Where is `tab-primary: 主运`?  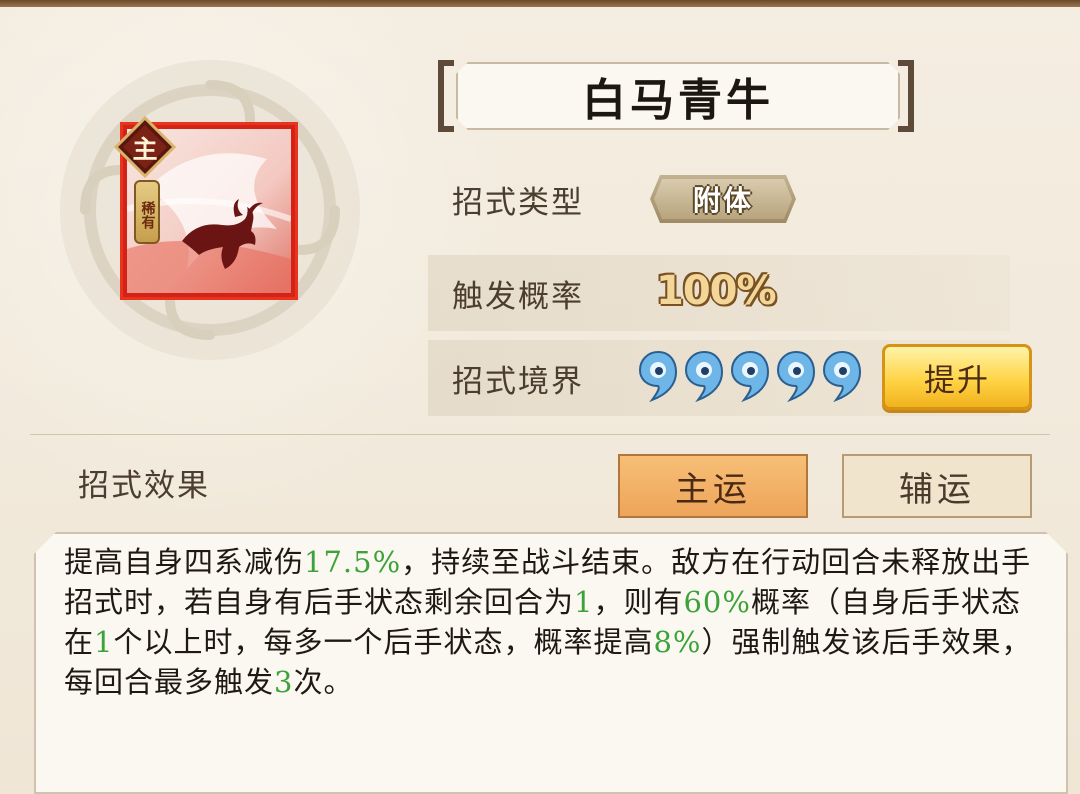
tab-primary: 主运 is located at coordinates (713, 486).